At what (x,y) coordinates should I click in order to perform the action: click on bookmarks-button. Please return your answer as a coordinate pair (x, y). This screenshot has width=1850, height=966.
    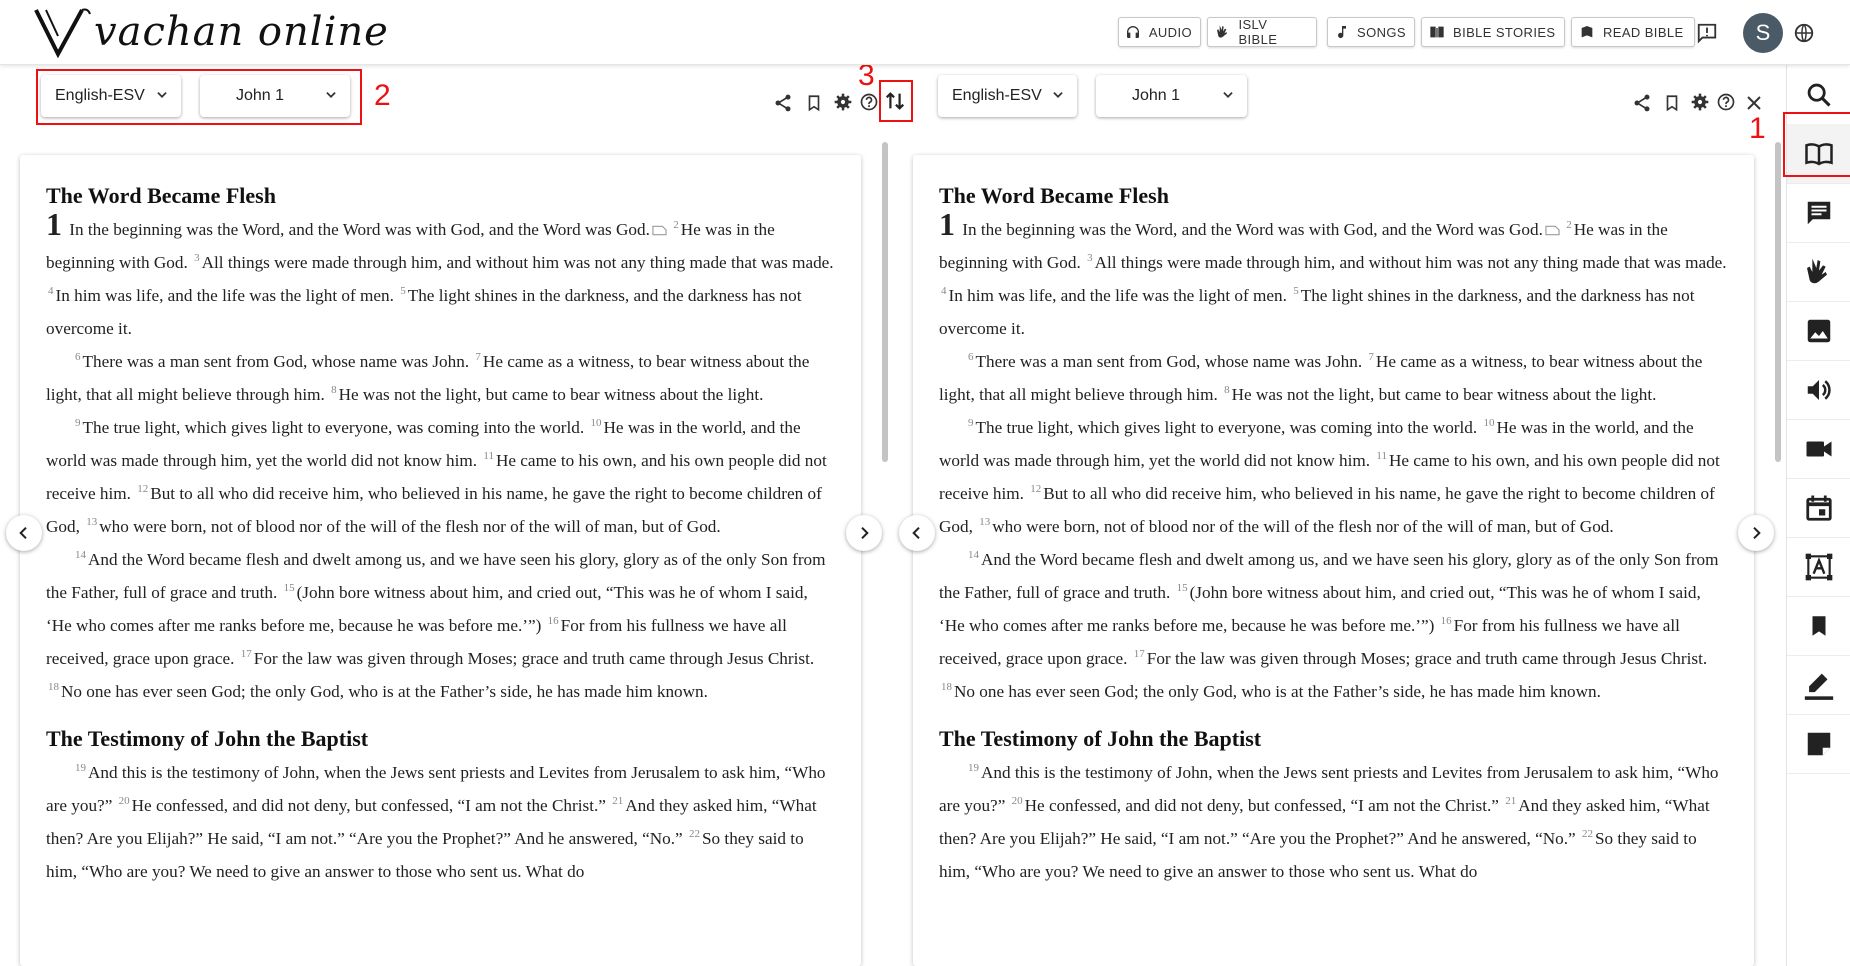
    Looking at the image, I should click on (1818, 626).